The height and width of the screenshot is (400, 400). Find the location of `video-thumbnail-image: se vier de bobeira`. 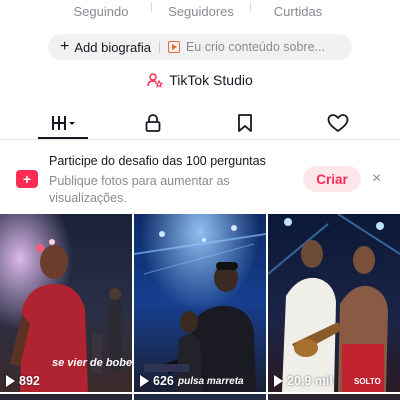

video-thumbnail-image: se vier de bobeira is located at coordinates (66, 303).